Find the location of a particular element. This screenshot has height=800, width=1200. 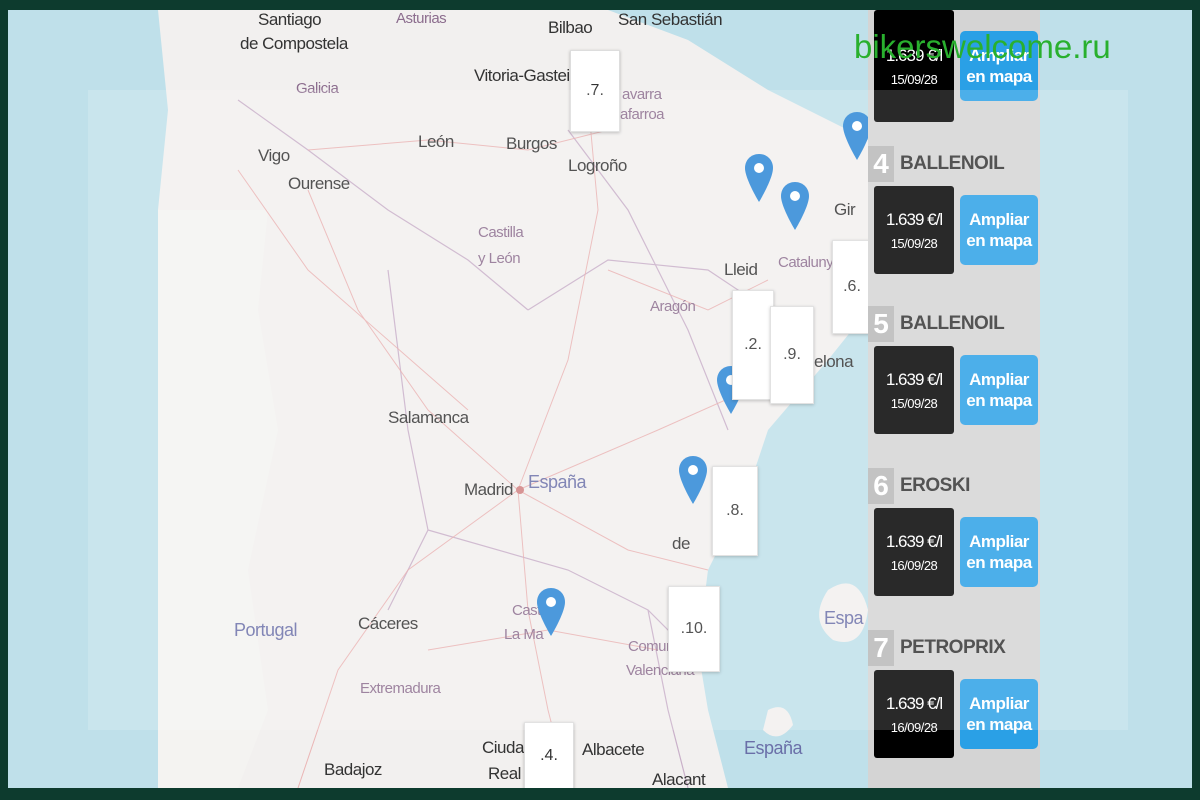

station-number: 5 is located at coordinates (881, 324).